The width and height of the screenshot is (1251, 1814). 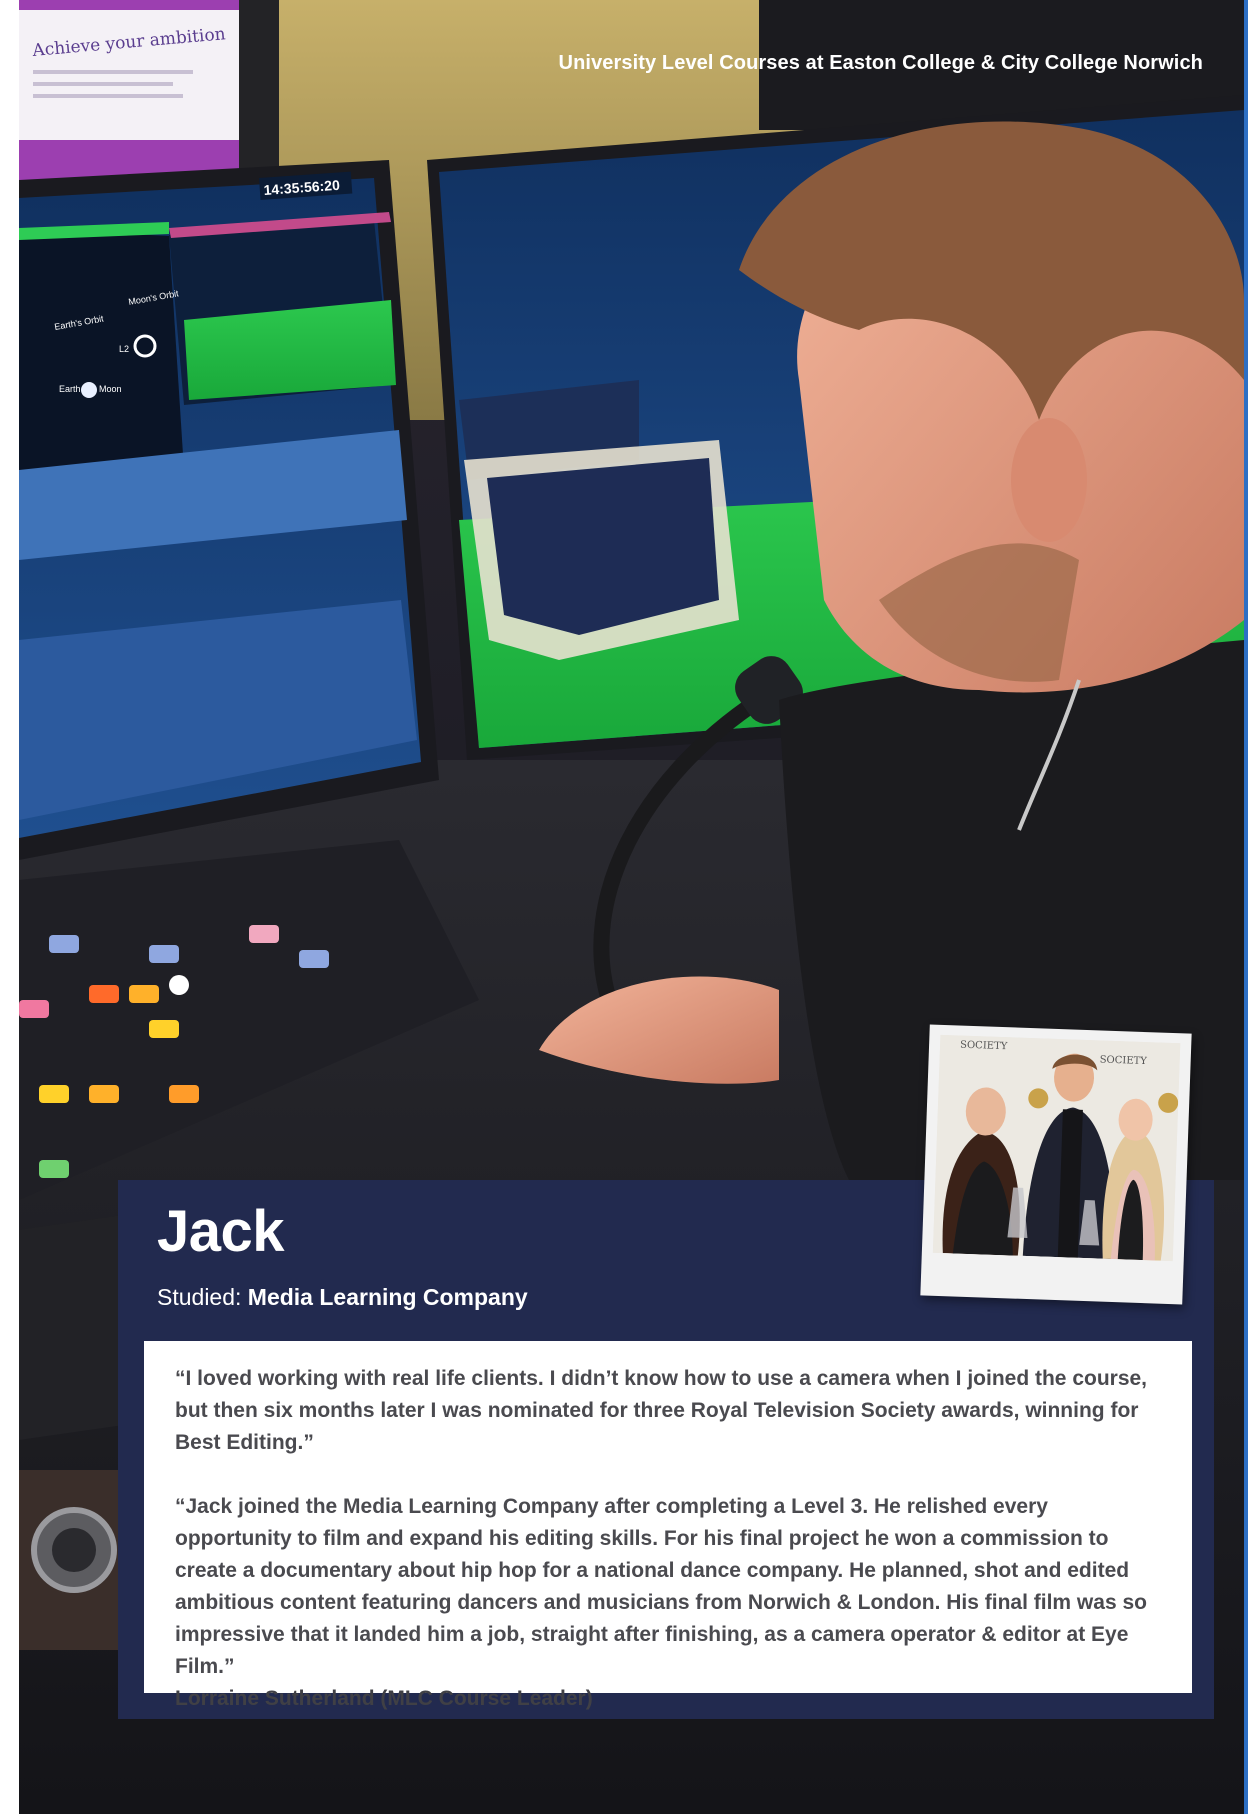 What do you see at coordinates (110, 389) in the screenshot?
I see `orbit-label-moon: Moon` at bounding box center [110, 389].